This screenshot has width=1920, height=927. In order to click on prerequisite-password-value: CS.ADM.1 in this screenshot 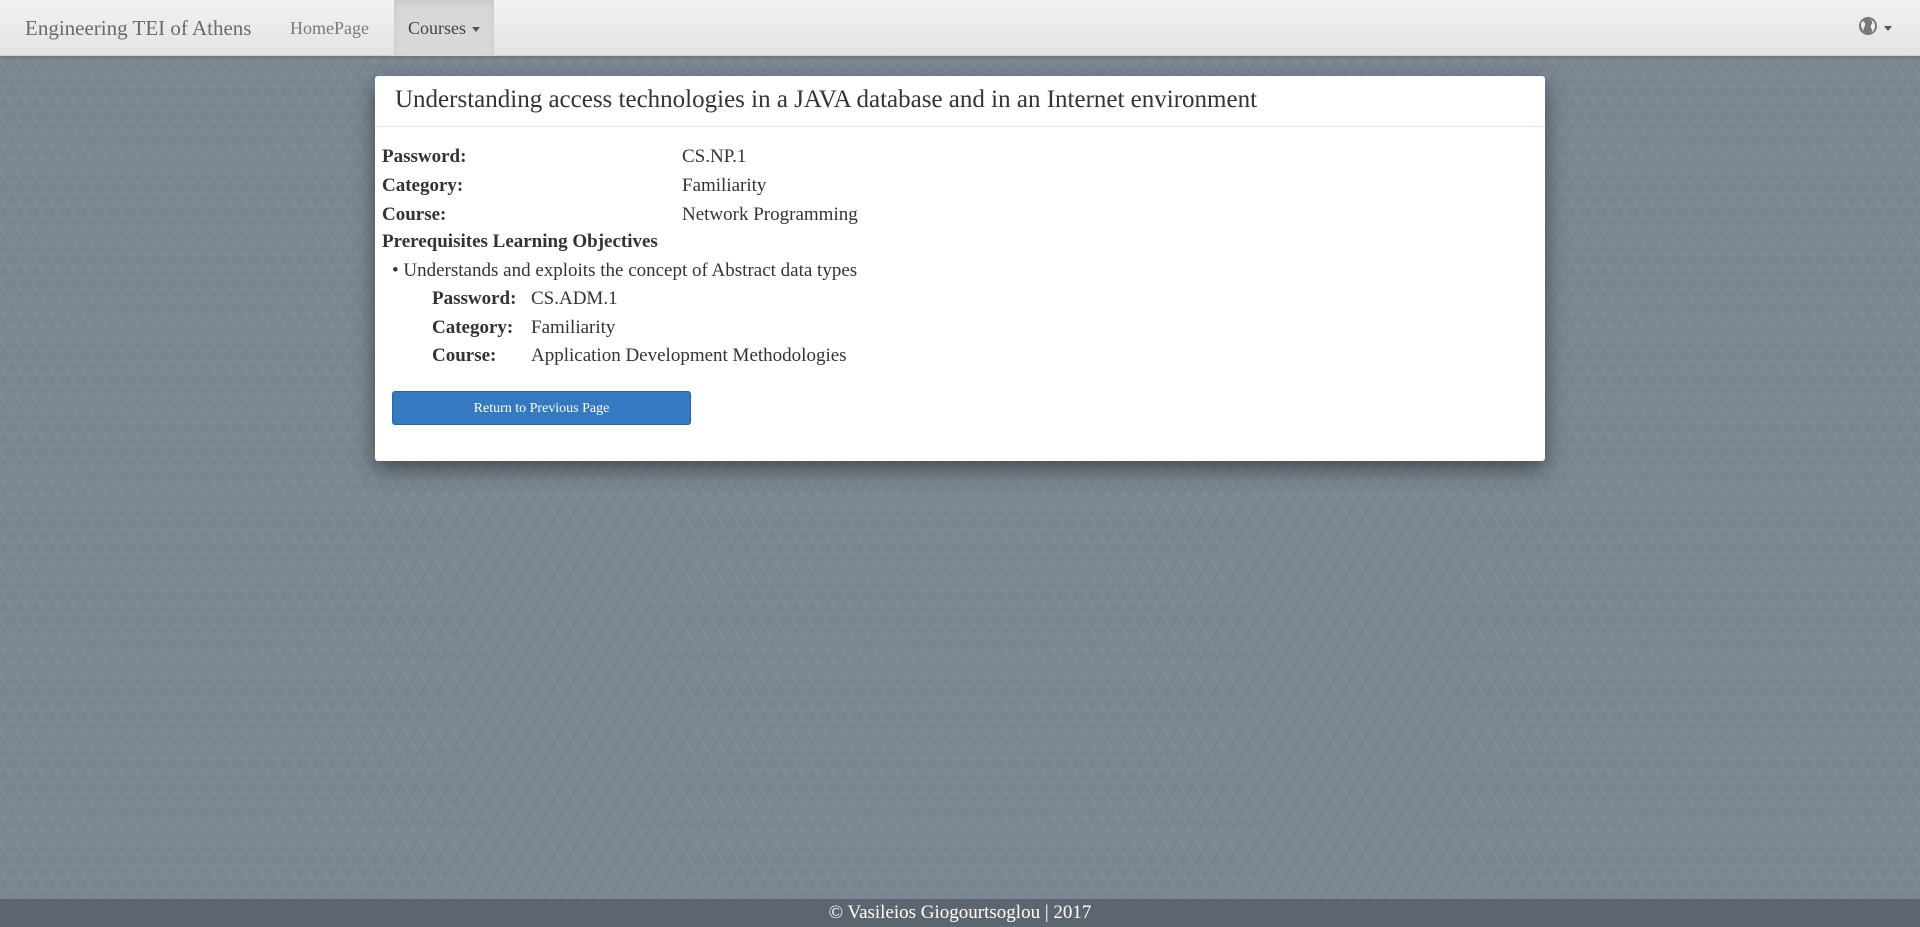, I will do `click(574, 298)`.